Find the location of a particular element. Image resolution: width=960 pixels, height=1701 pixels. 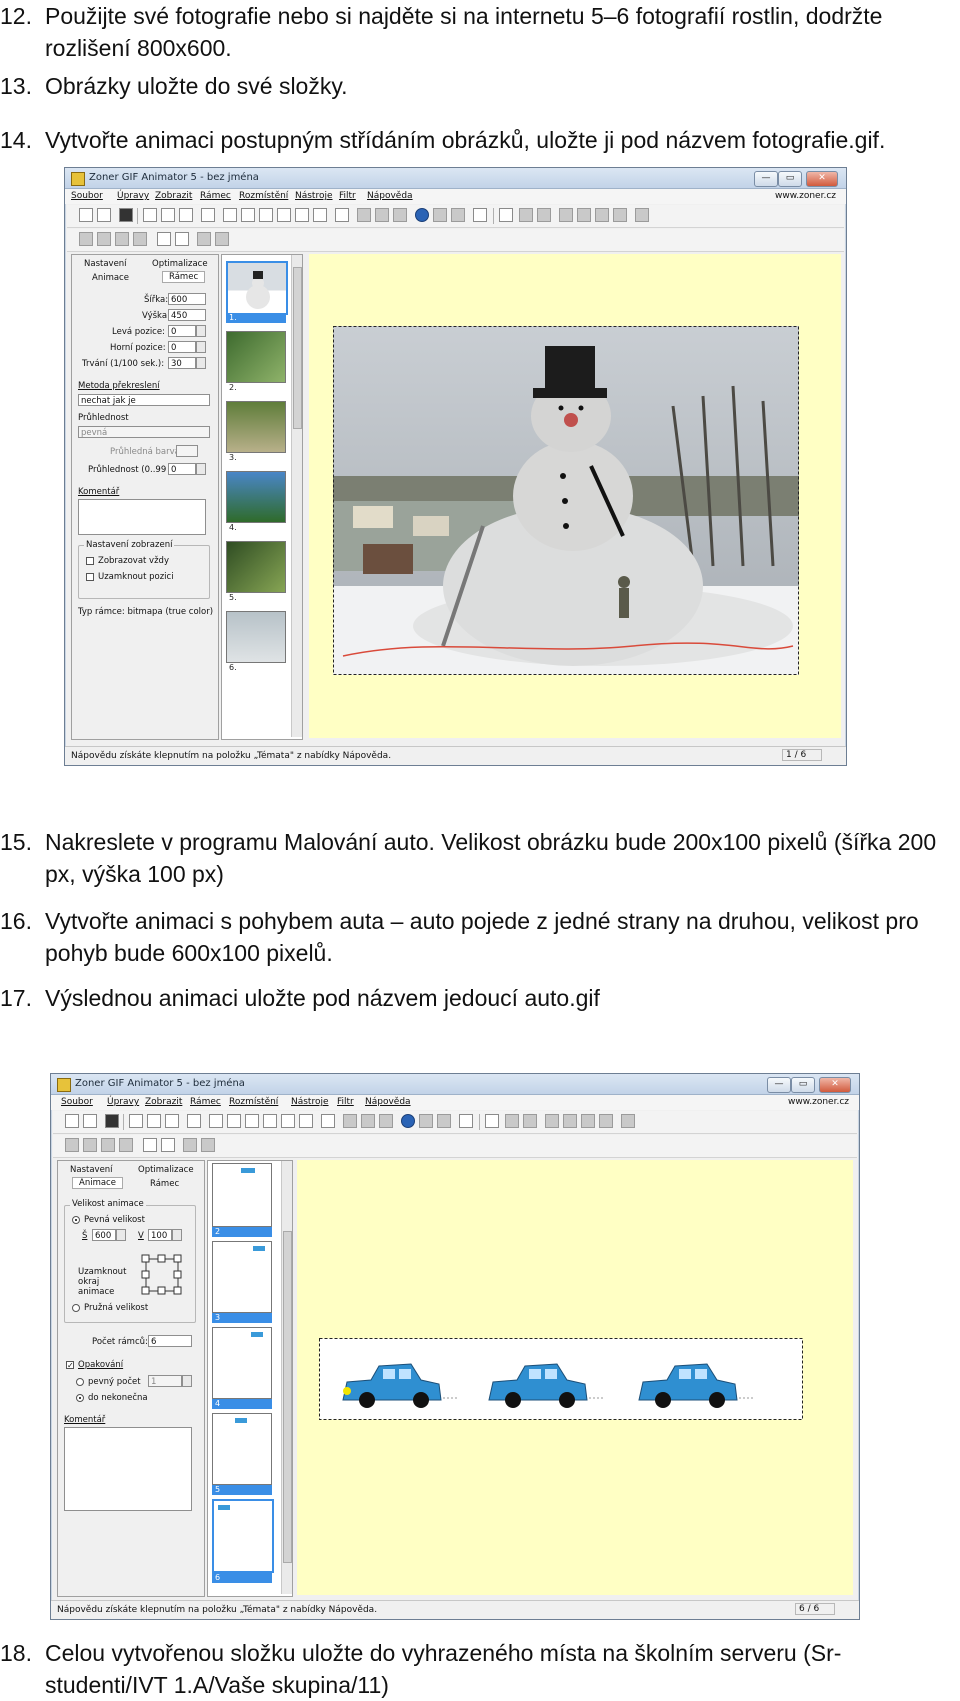

frame-count-input: 6 is located at coordinates (170, 1341).